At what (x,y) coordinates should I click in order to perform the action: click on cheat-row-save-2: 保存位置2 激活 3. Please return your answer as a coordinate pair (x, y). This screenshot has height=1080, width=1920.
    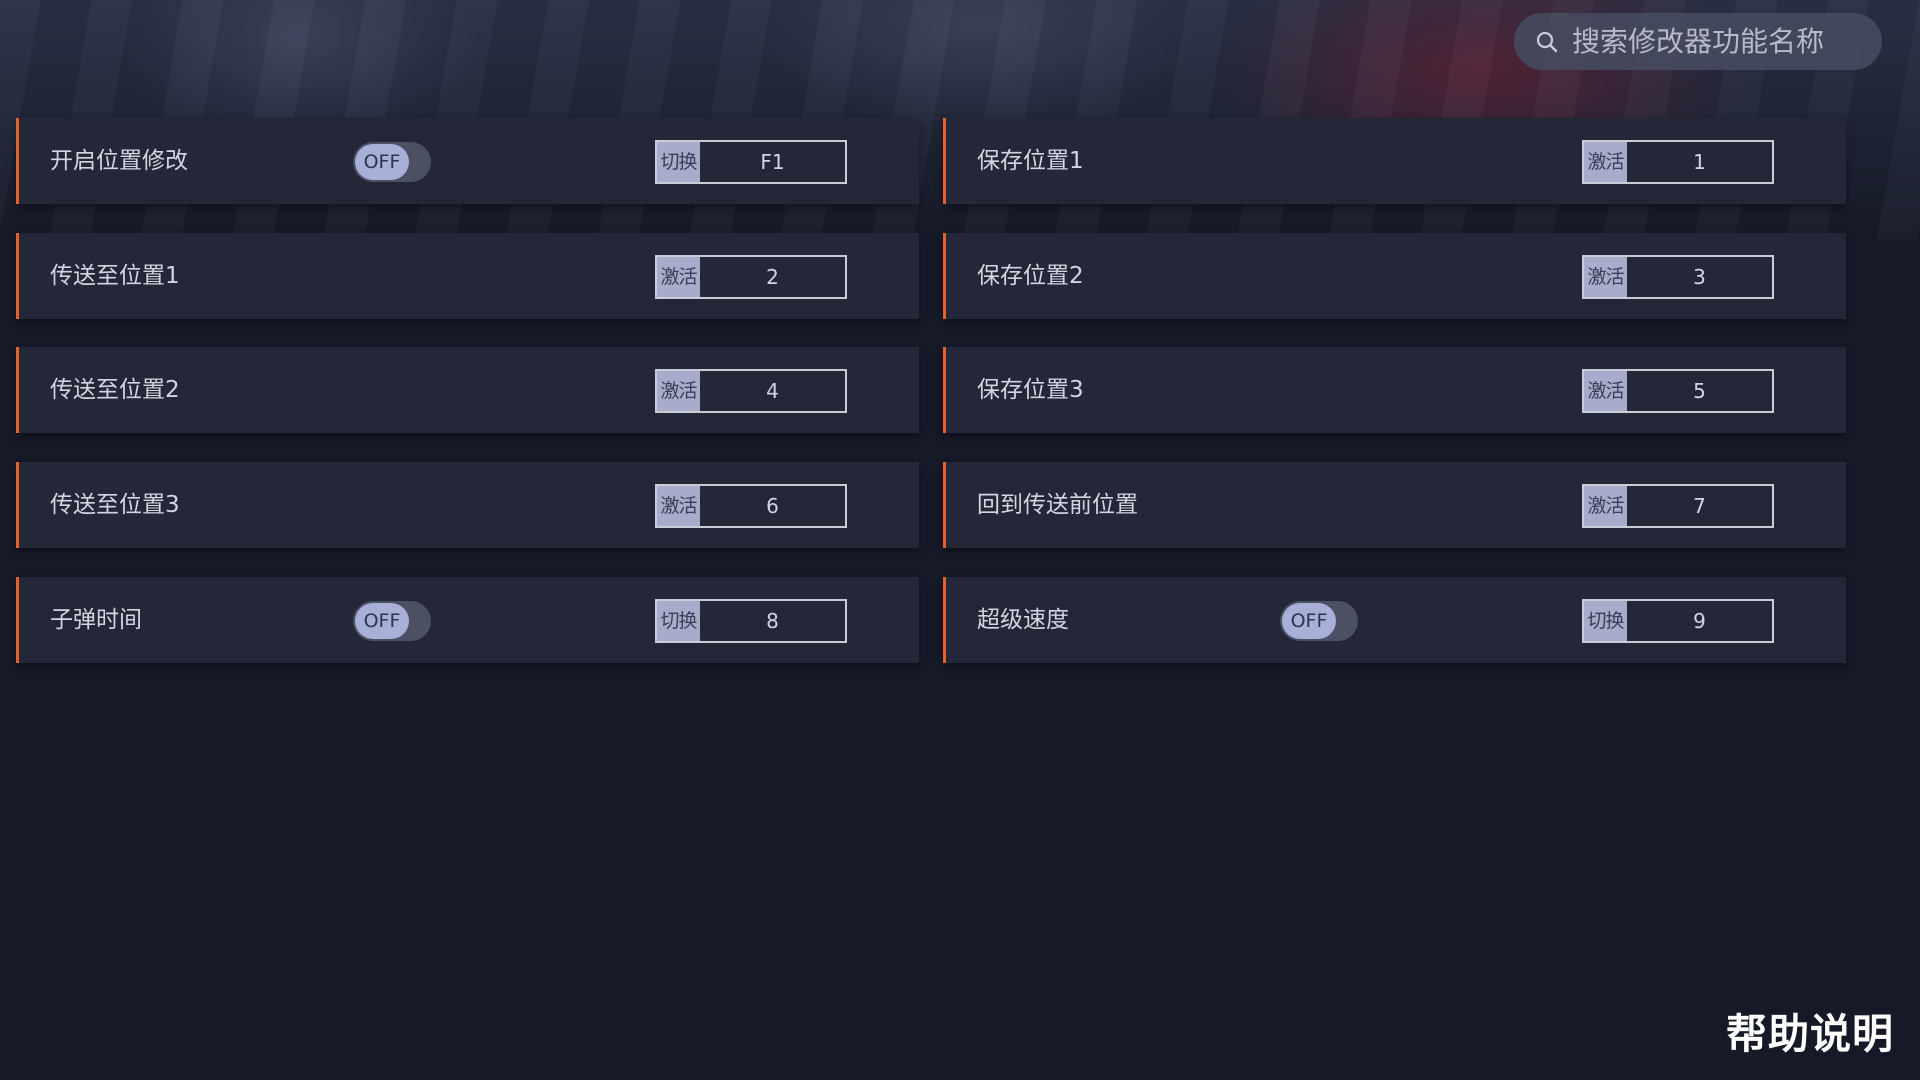
    Looking at the image, I should click on (1394, 276).